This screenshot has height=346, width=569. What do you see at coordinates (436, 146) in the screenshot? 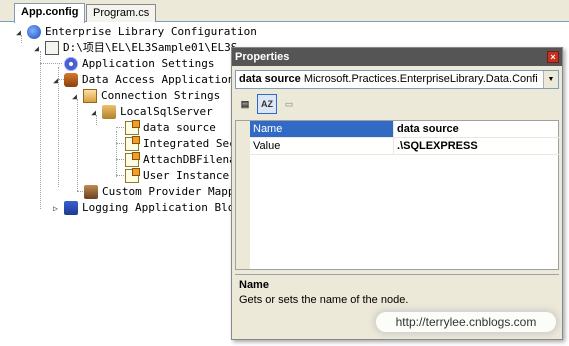
I see `property-value: .\SQLEXPRESS` at bounding box center [436, 146].